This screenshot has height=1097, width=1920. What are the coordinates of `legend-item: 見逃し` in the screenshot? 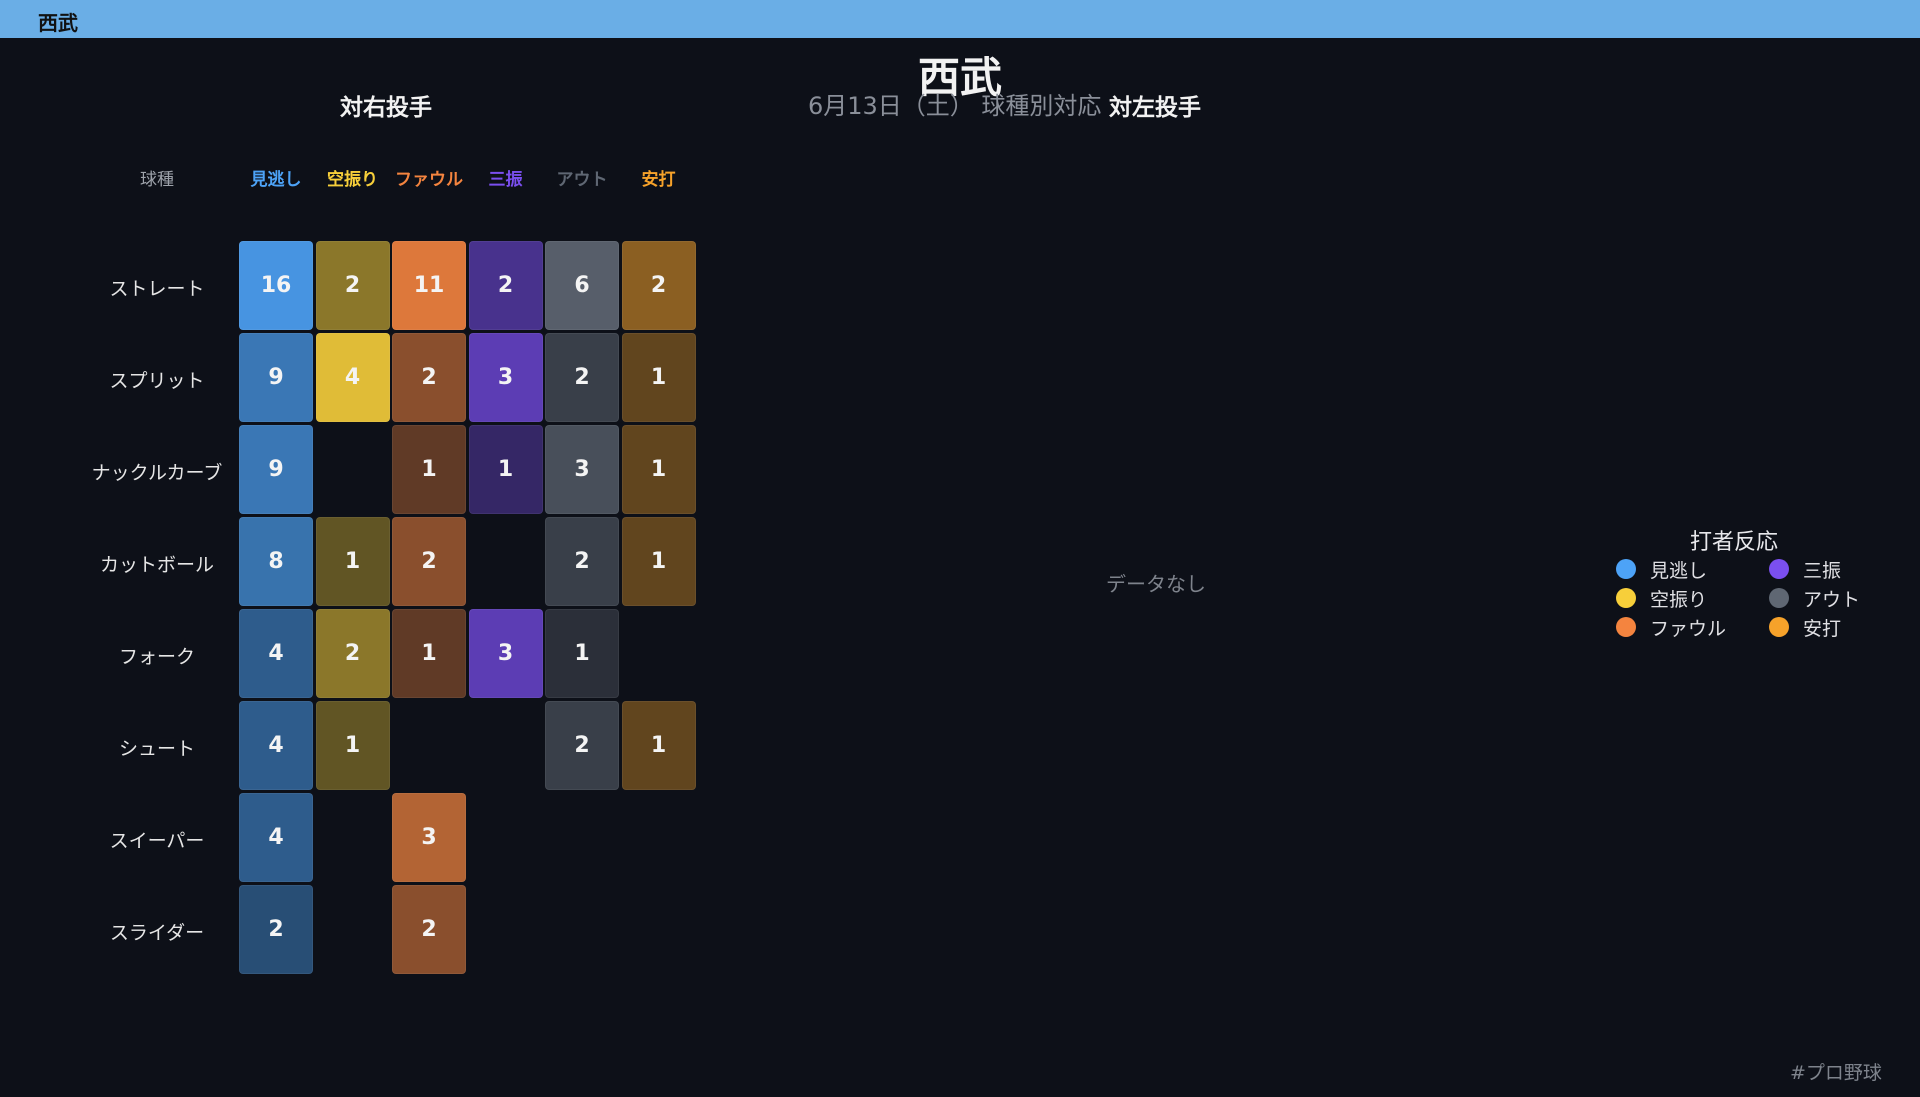 It's located at (1662, 569).